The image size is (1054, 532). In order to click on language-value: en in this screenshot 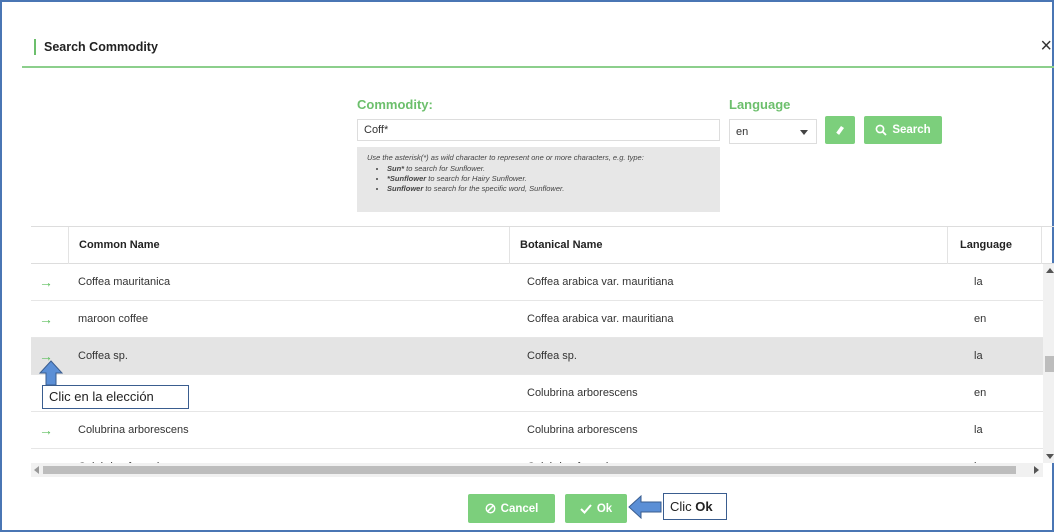, I will do `click(742, 132)`.